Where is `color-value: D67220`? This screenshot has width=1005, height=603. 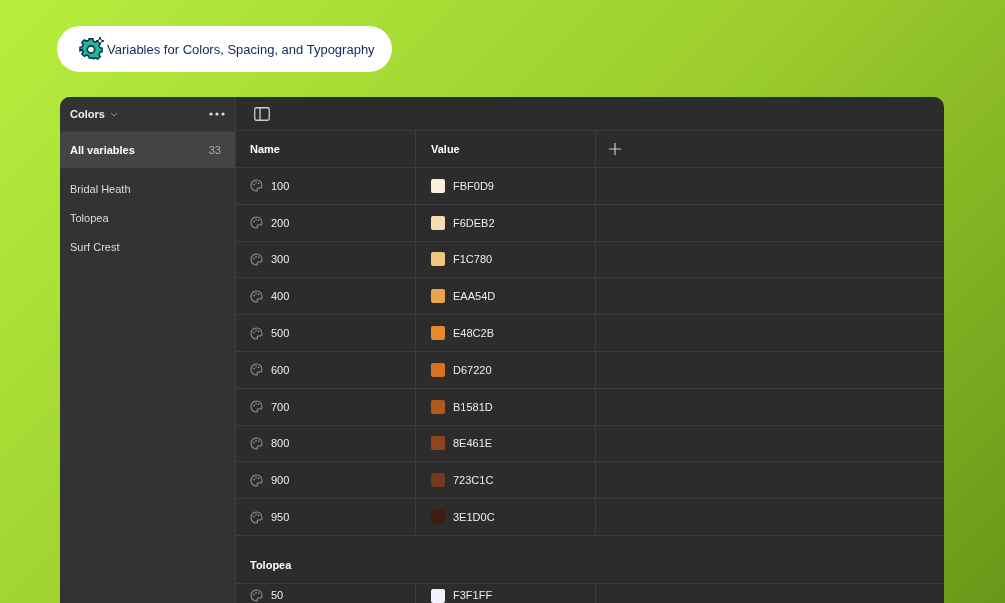
color-value: D67220 is located at coordinates (472, 369).